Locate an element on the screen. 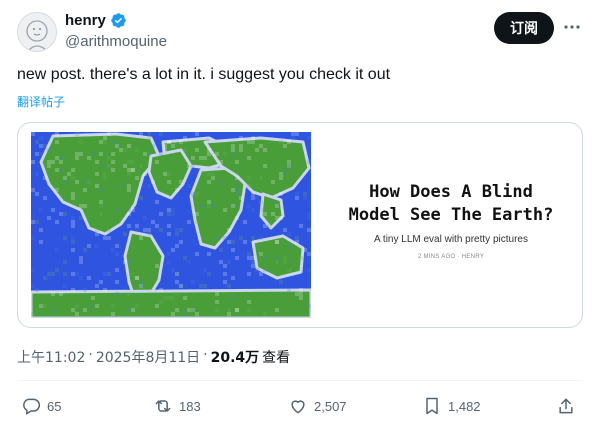 This screenshot has width=599, height=433. tweet-date: 2025年8月11日 is located at coordinates (148, 357).